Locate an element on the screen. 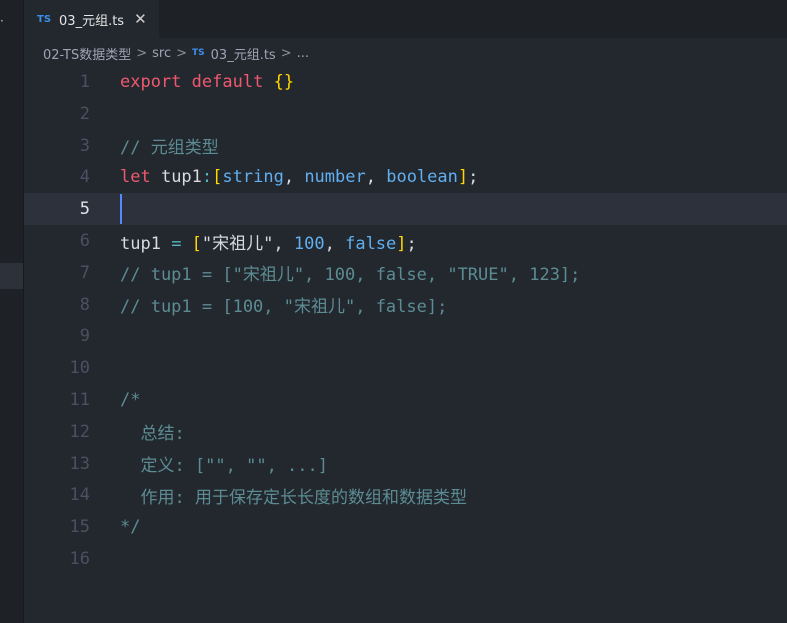  code-line: 13 定义: ["", "", ...] is located at coordinates (405, 464).